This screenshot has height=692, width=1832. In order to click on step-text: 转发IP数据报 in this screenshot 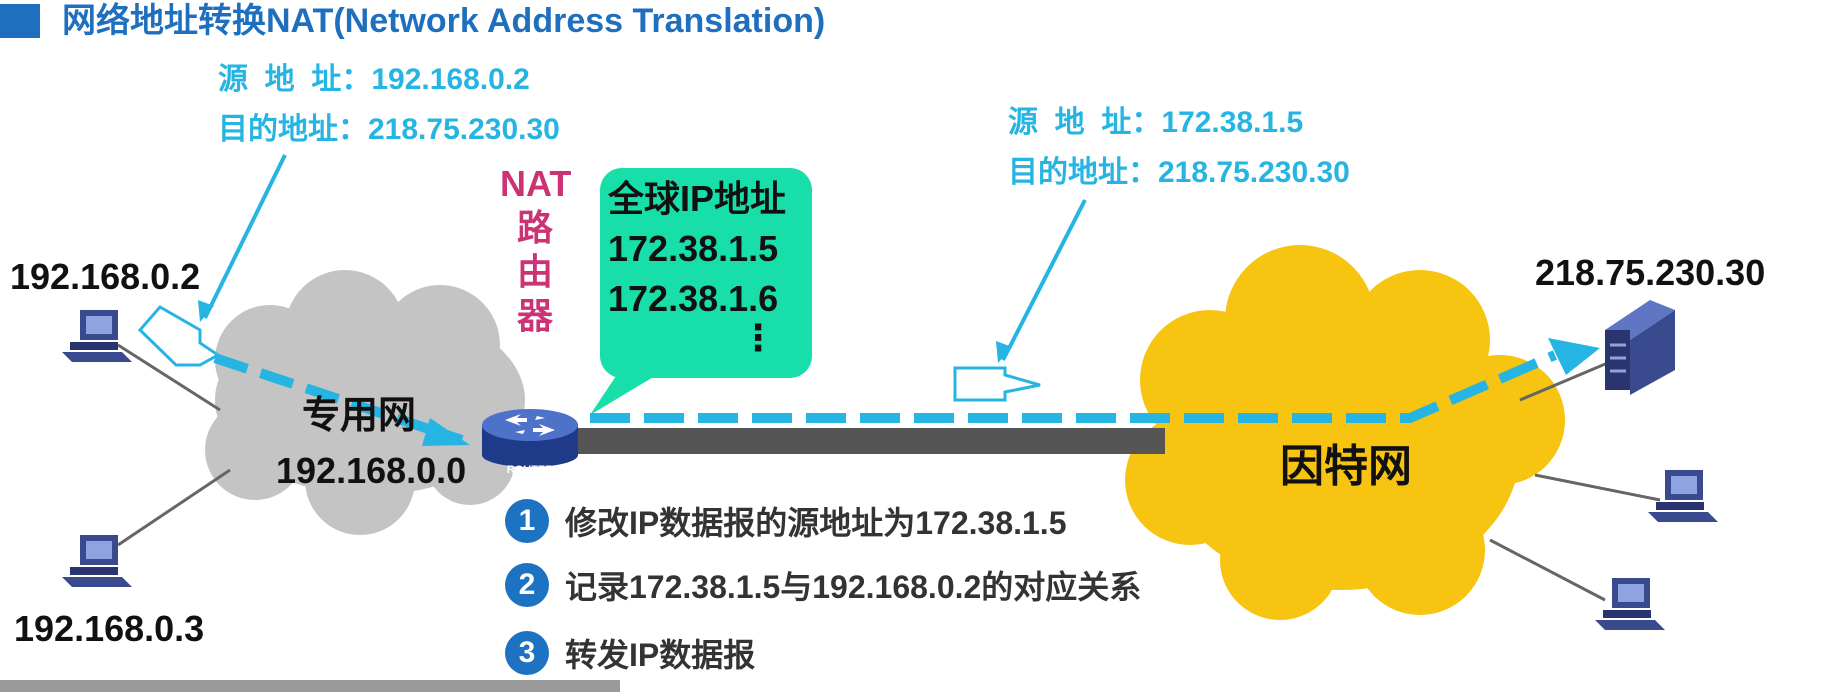, I will do `click(660, 655)`.